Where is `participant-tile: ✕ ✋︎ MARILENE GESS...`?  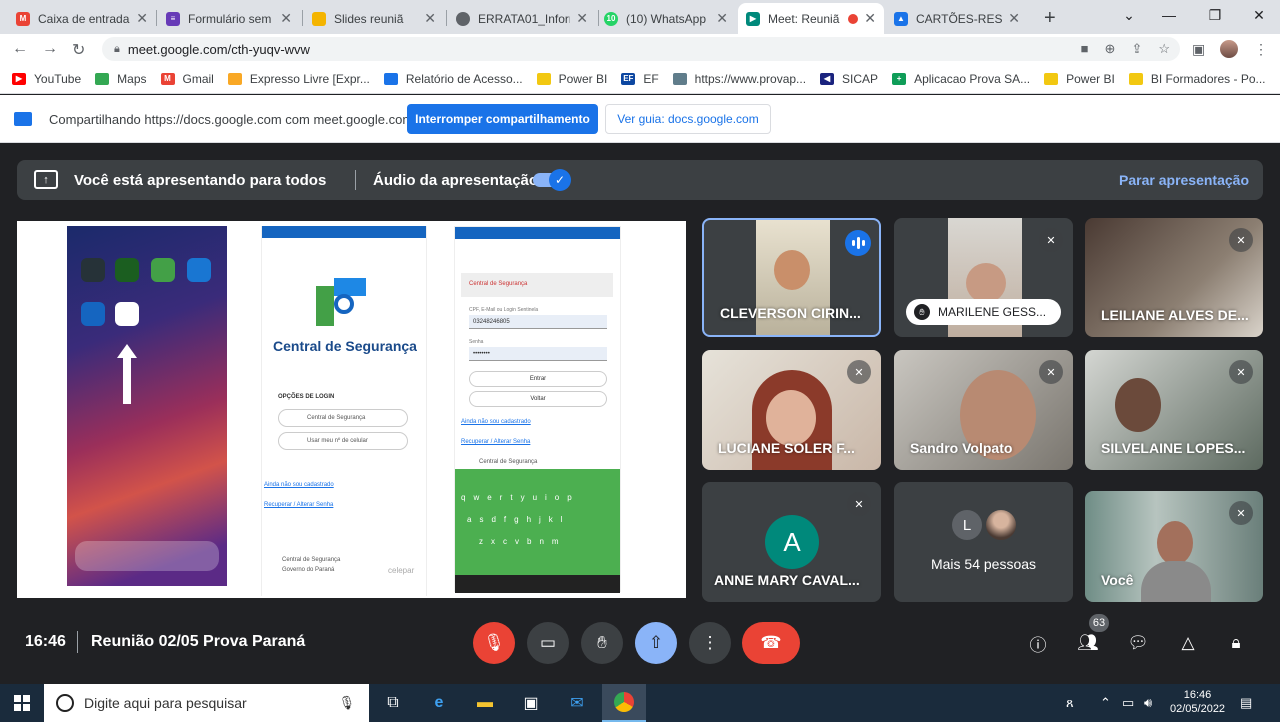
participant-tile: ✕ ✋︎ MARILENE GESS... is located at coordinates (983, 277).